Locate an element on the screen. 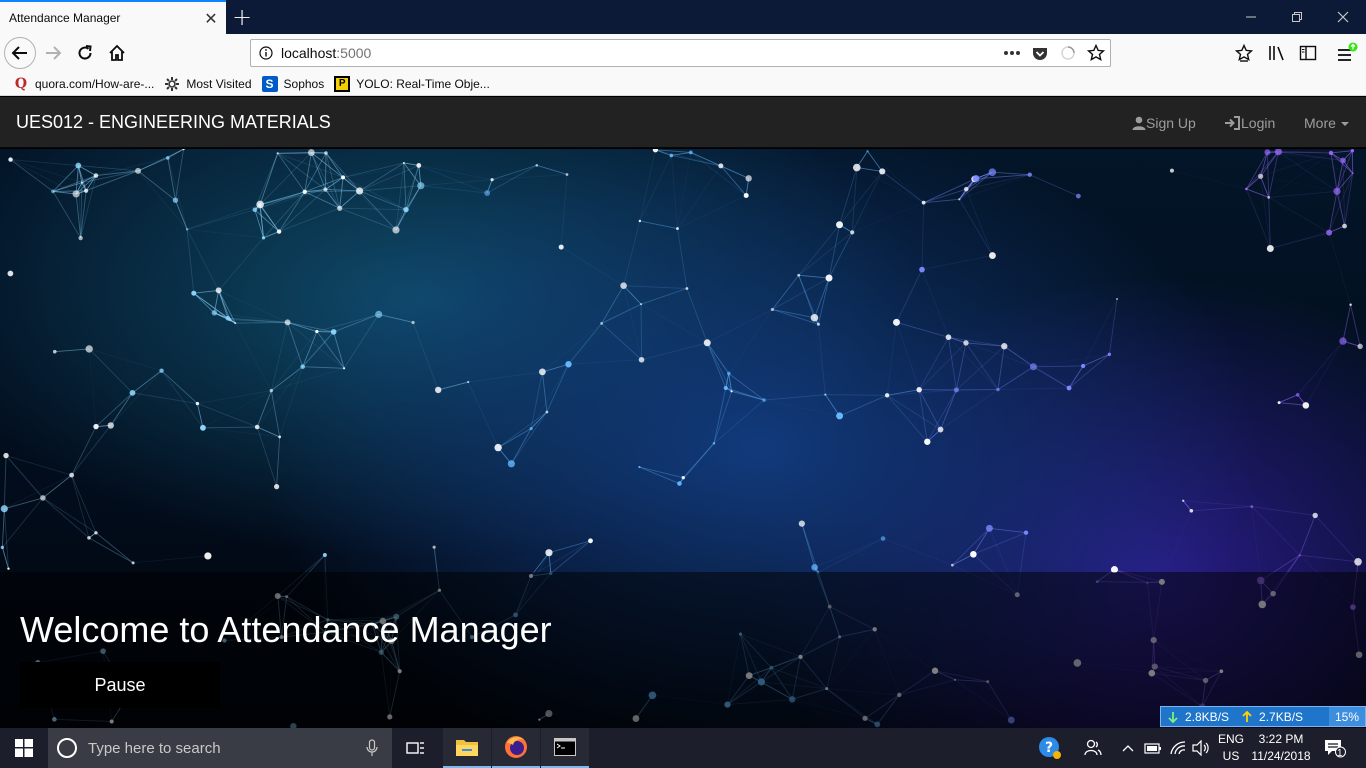 The width and height of the screenshot is (1366, 768). notification-count: 1 is located at coordinates (1340, 753).